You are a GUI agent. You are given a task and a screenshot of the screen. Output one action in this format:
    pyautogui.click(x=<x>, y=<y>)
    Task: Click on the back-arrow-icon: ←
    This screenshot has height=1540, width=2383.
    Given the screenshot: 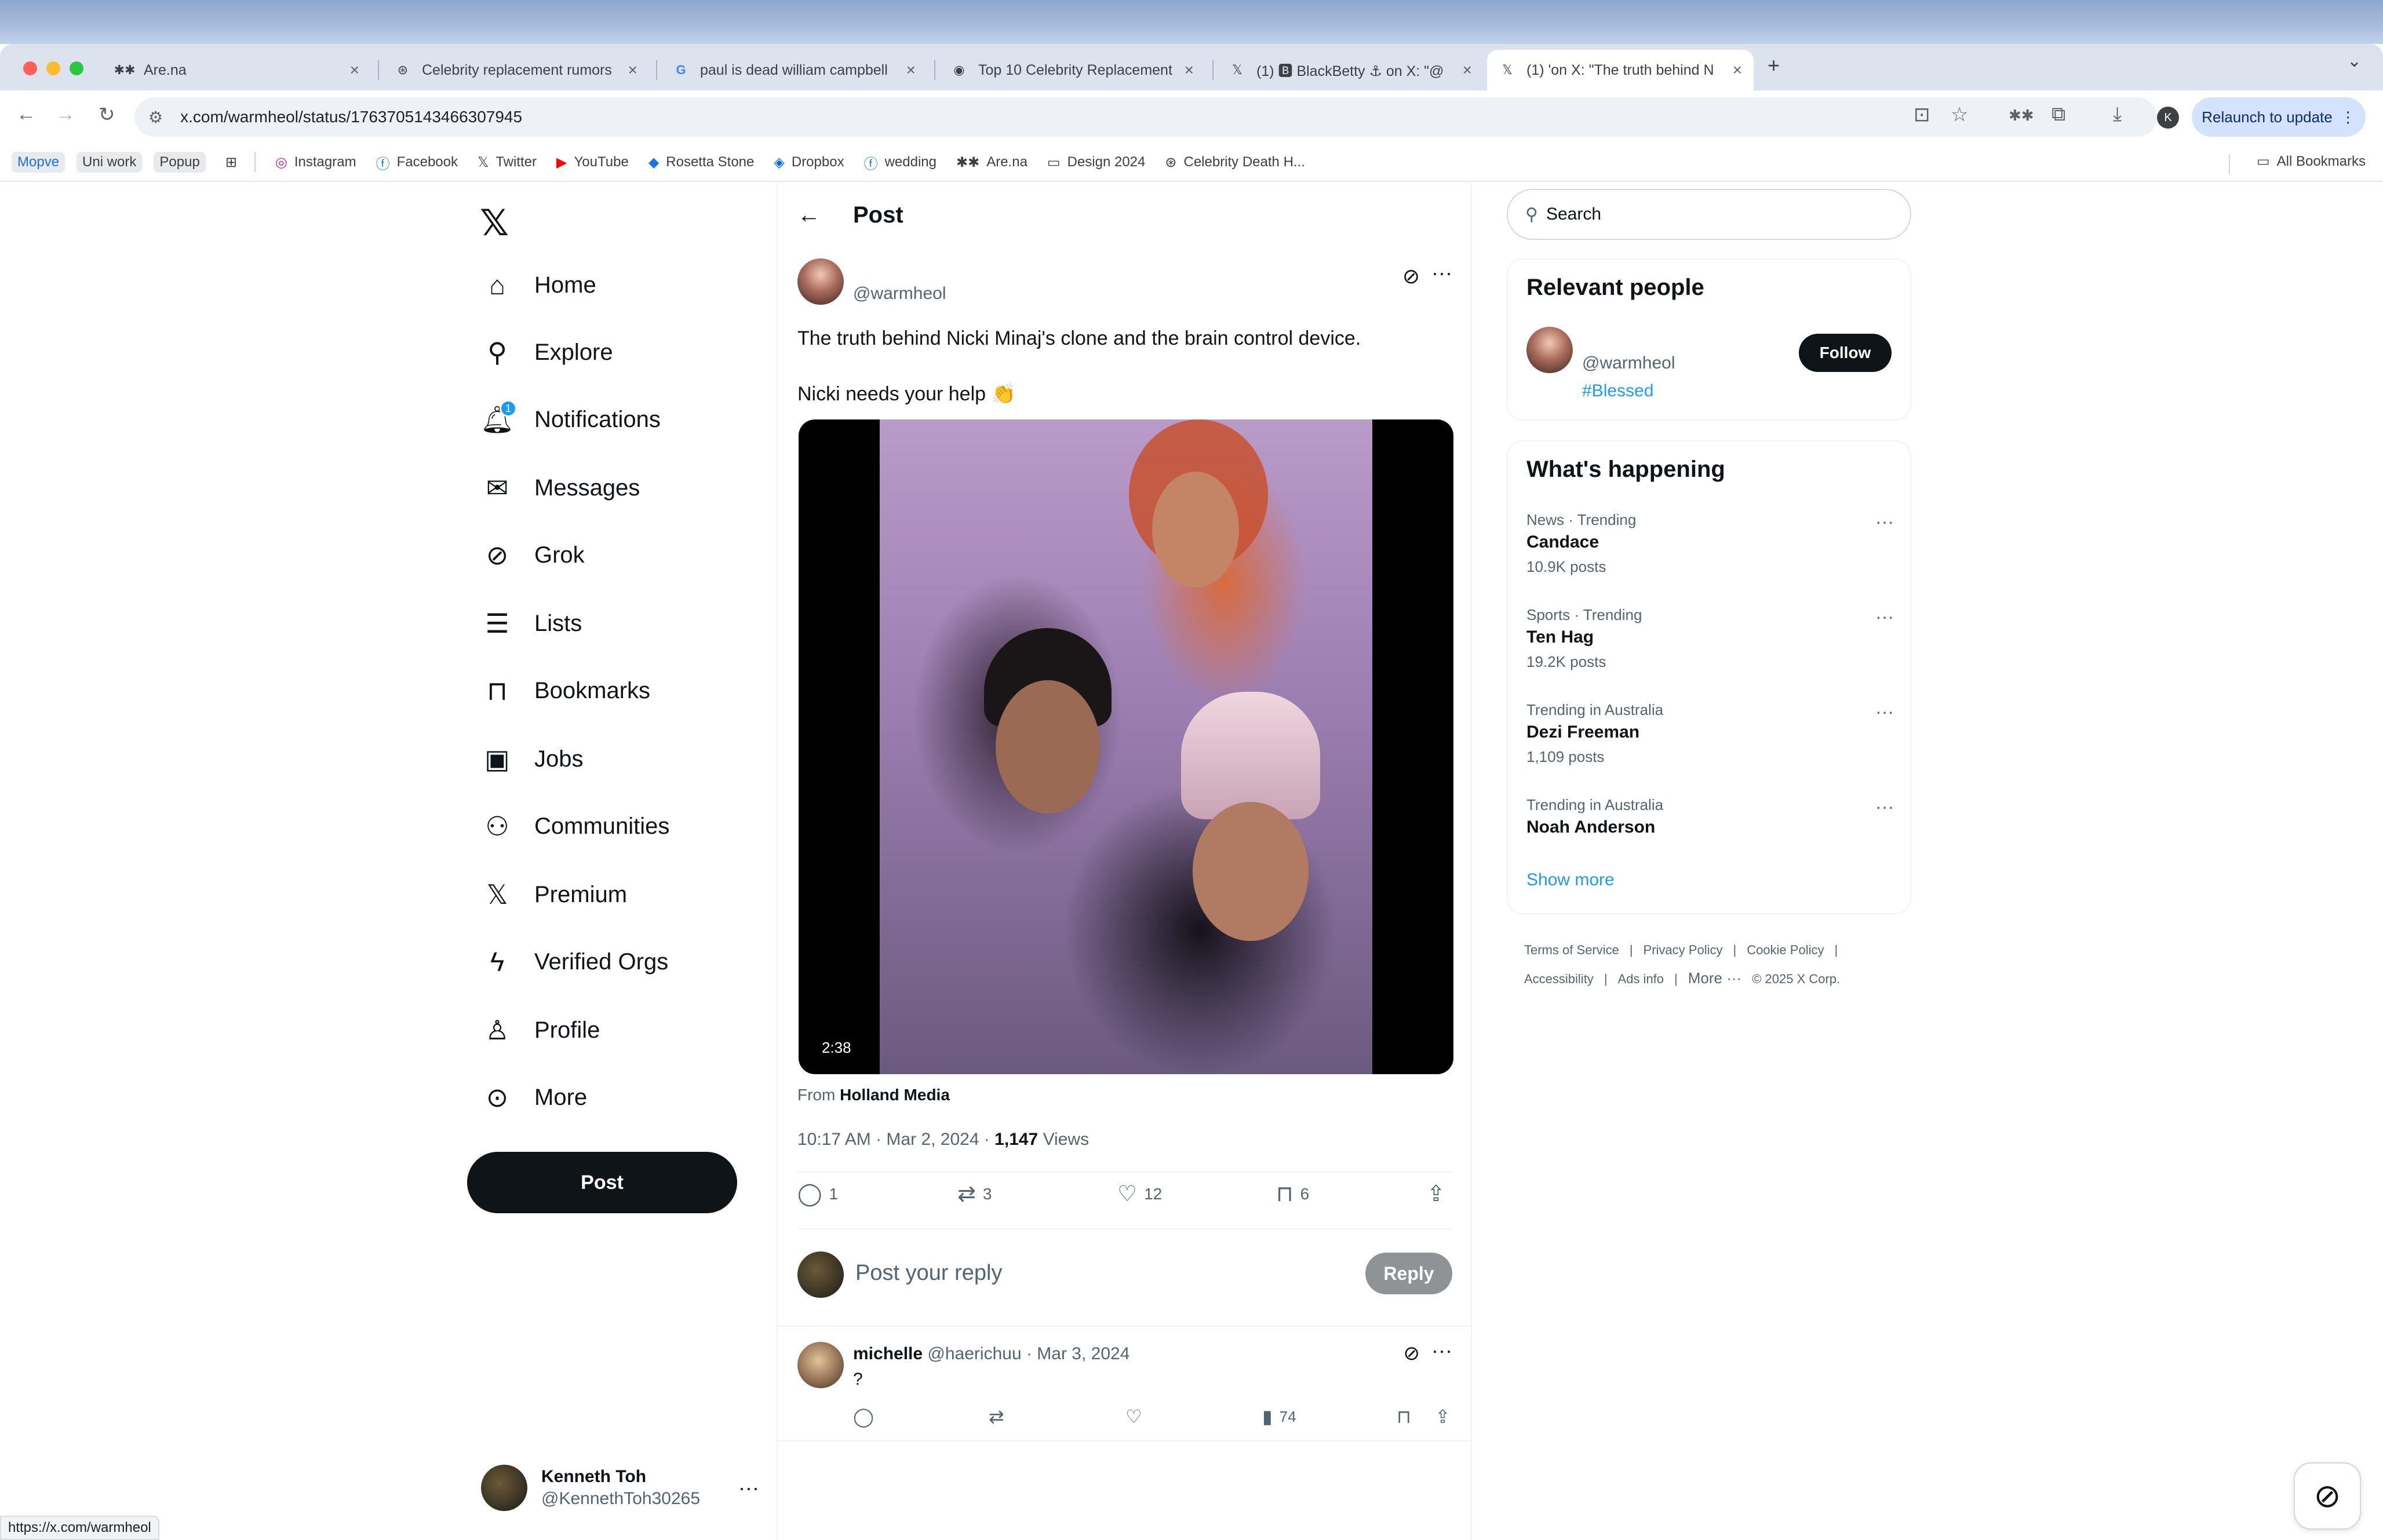 What is the action you would take?
    pyautogui.click(x=809, y=215)
    